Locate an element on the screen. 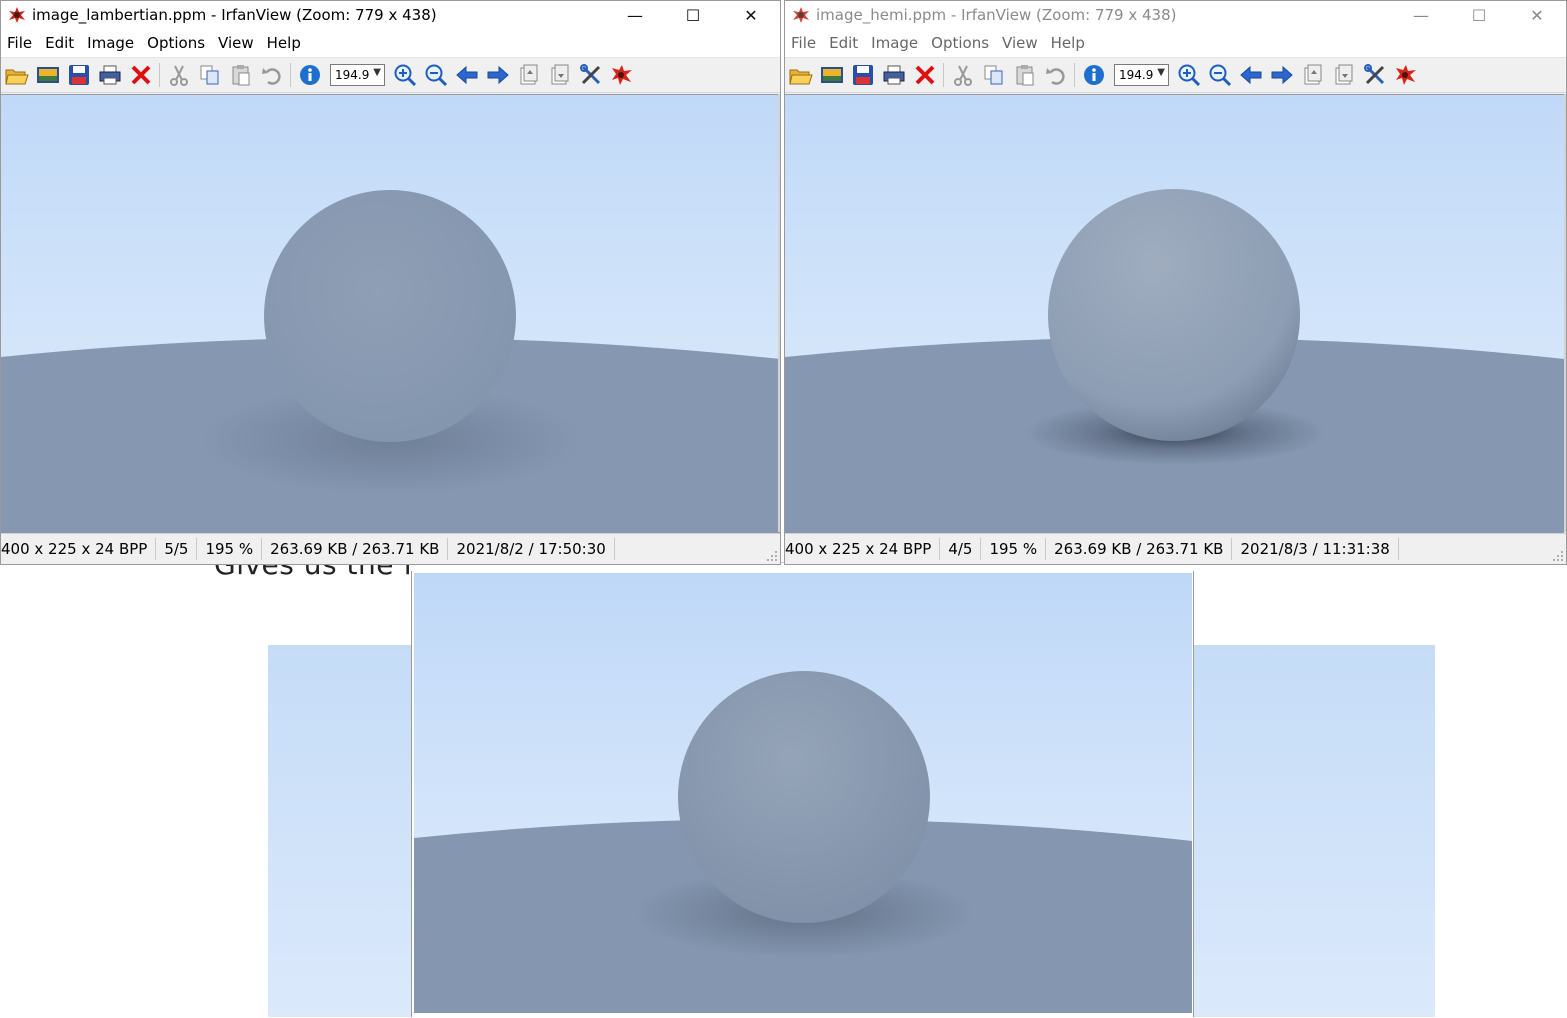  status-index: 4/5 is located at coordinates (965, 549).